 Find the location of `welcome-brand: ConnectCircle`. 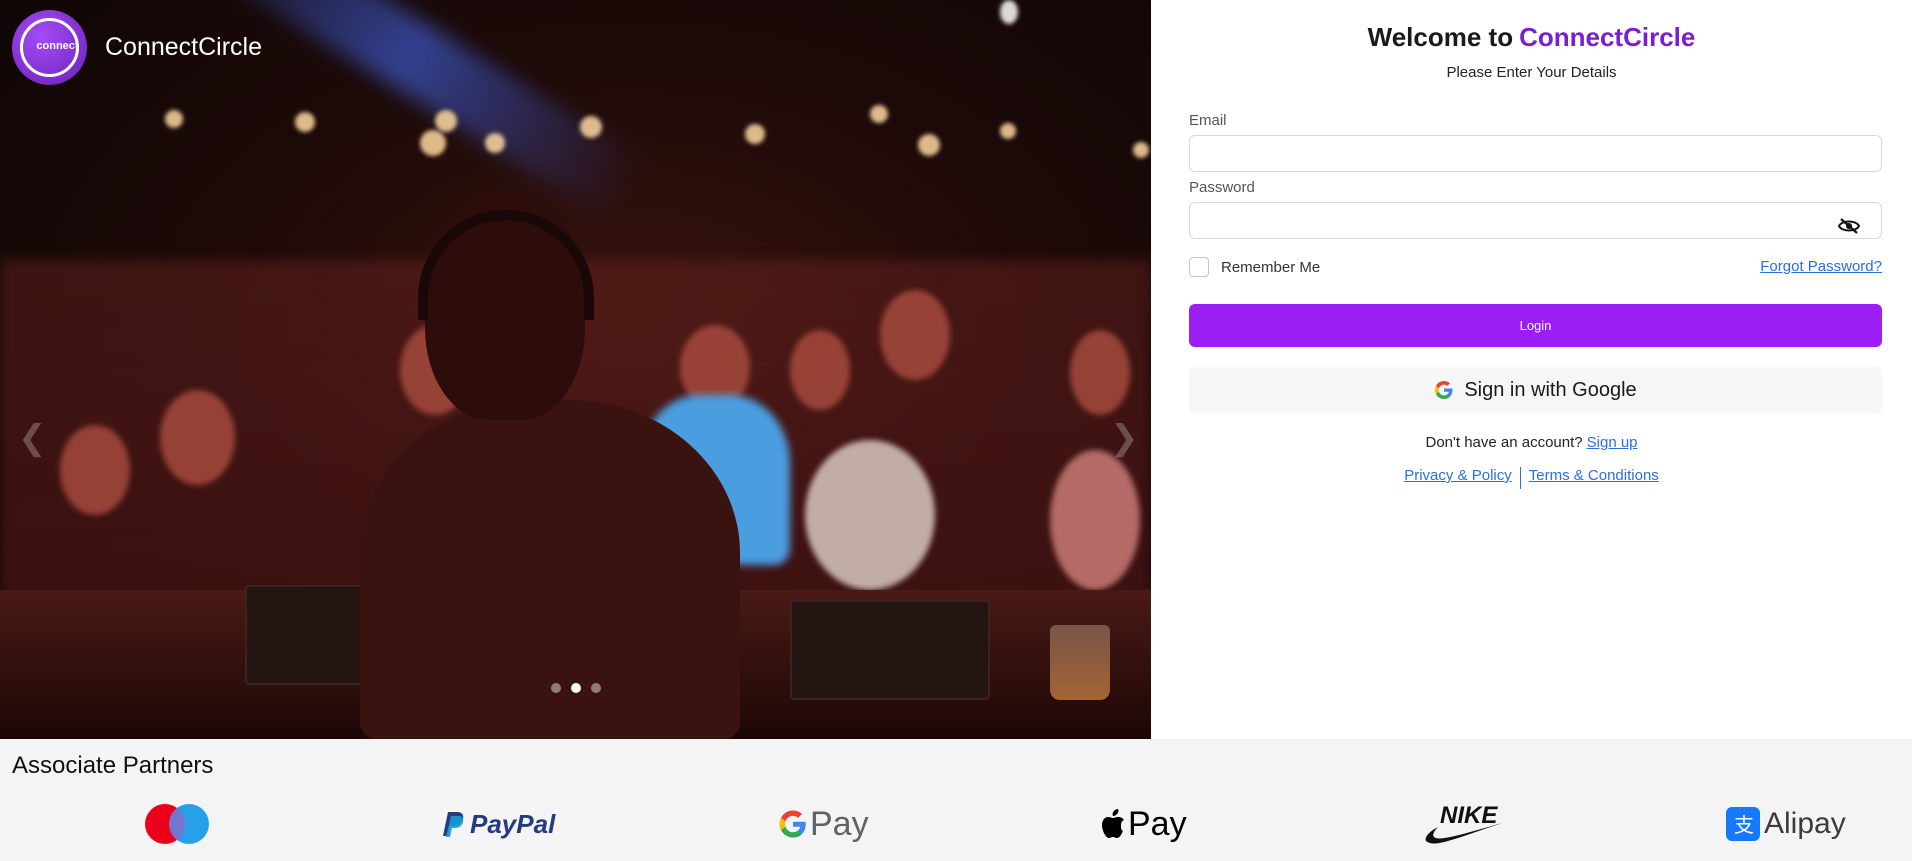

welcome-brand: ConnectCircle is located at coordinates (1607, 37).